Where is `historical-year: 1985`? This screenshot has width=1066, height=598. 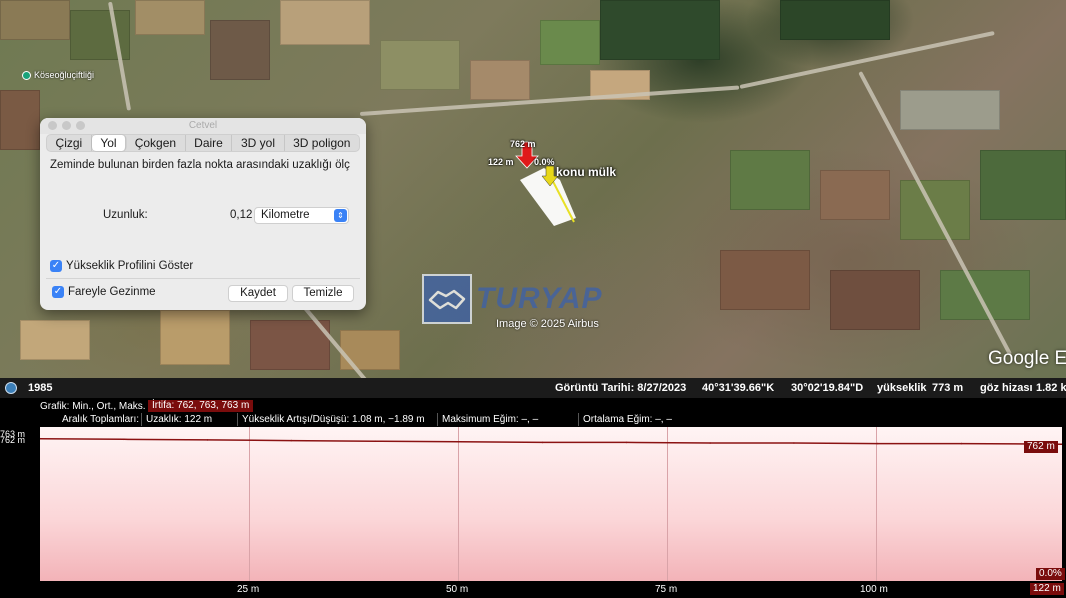
historical-year: 1985 is located at coordinates (40, 388).